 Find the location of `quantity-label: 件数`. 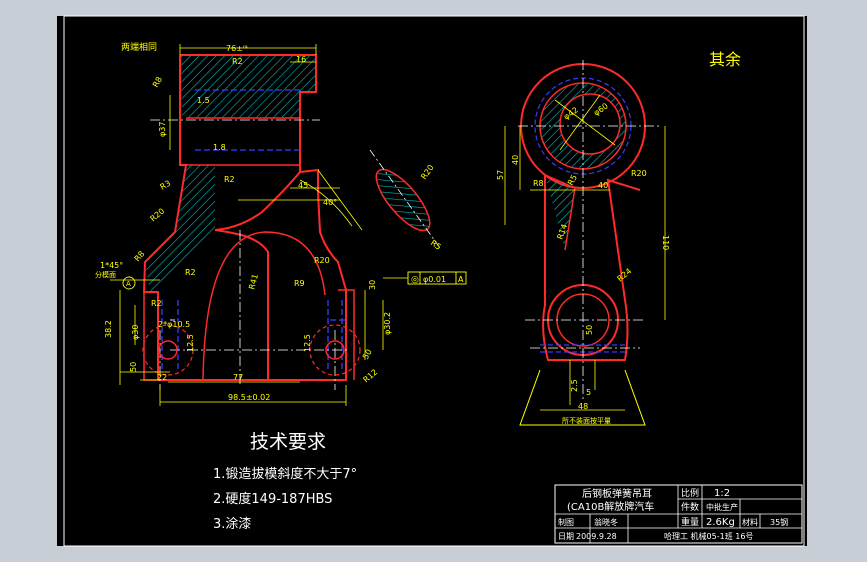

quantity-label: 件数 is located at coordinates (690, 507).